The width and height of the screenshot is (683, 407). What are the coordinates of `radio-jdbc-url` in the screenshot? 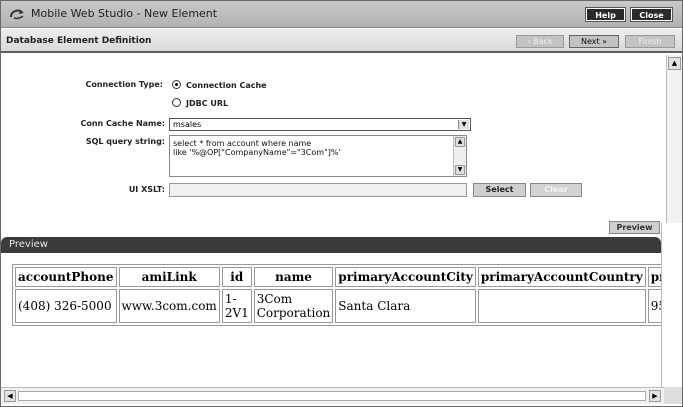 It's located at (176, 102).